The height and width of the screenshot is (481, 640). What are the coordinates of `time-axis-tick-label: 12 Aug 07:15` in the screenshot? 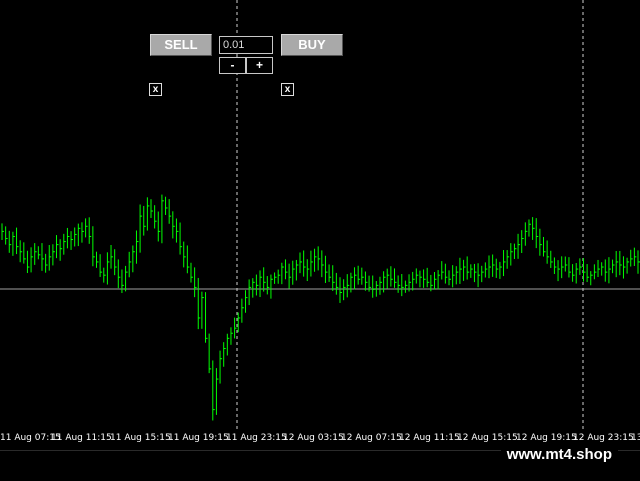 It's located at (371, 438).